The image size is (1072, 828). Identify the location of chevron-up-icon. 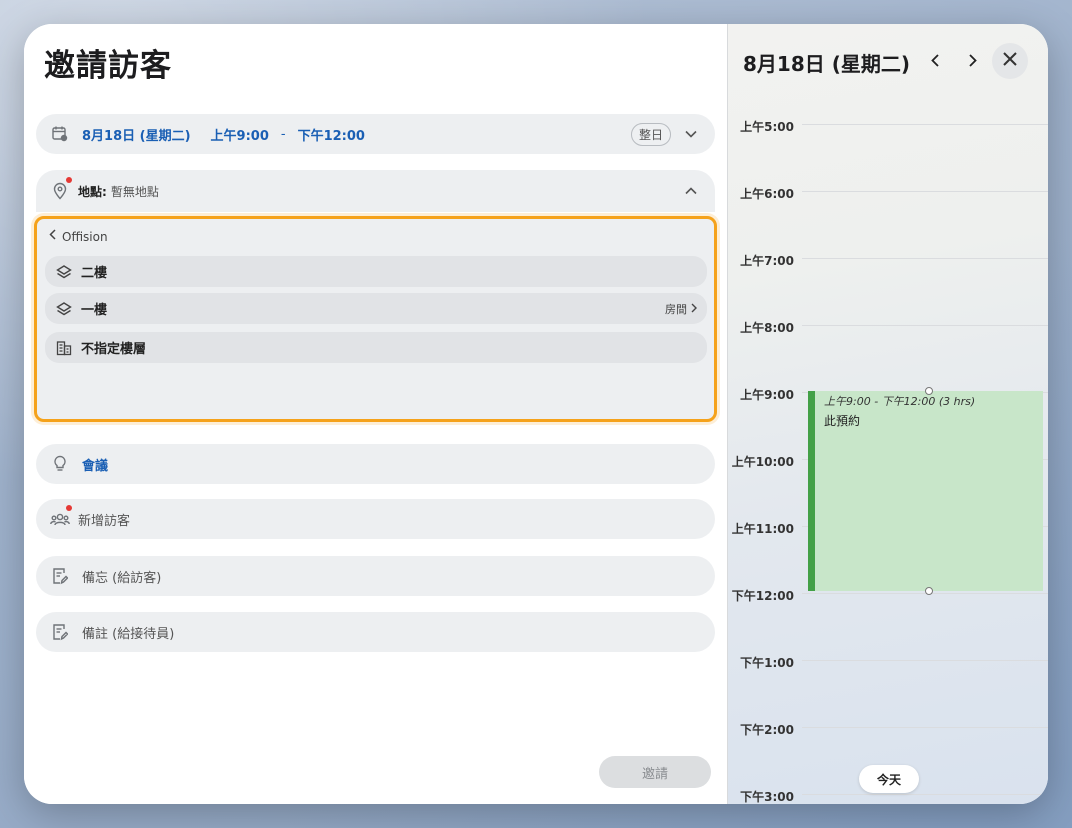
(691, 191).